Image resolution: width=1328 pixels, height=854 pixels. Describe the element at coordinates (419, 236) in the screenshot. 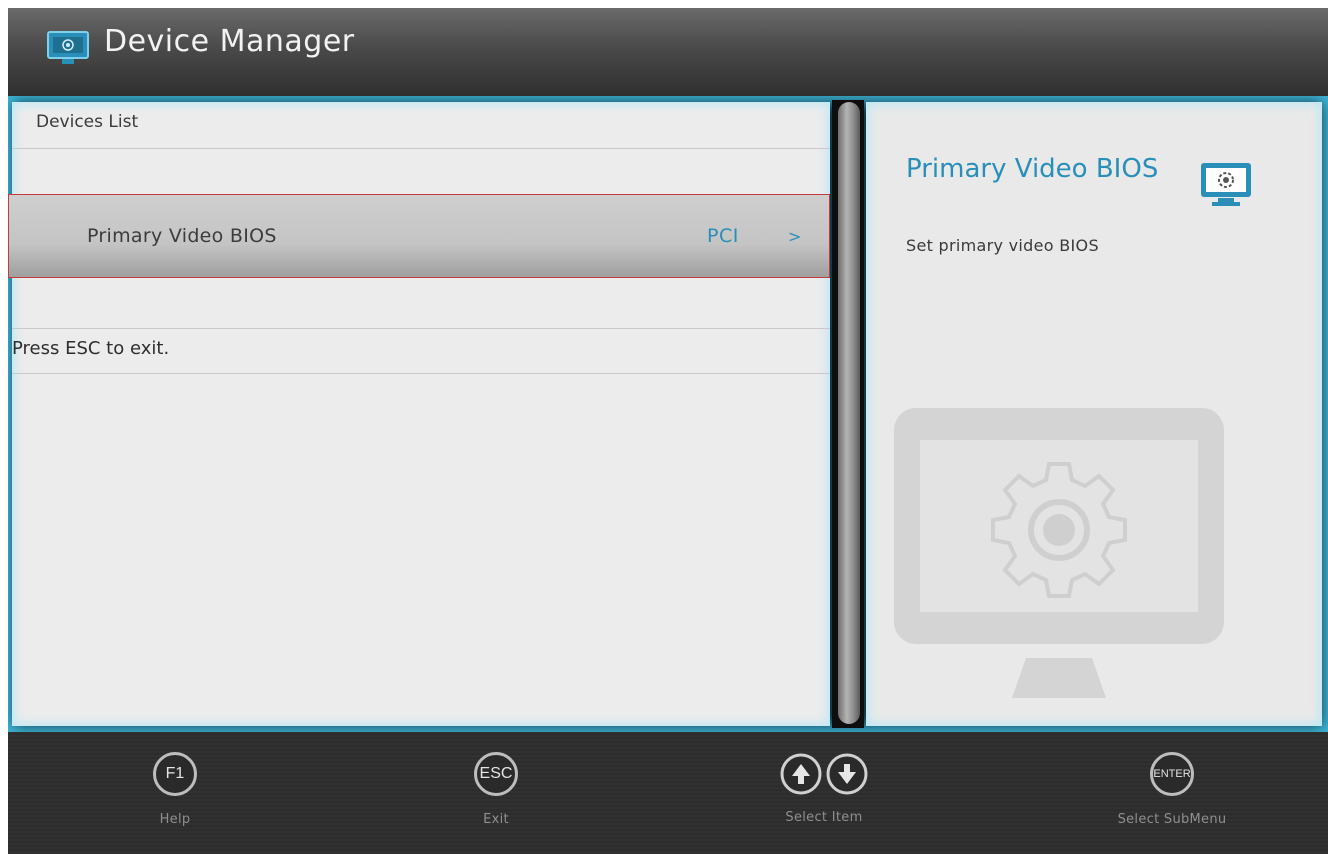

I see `menu-item-primary-video-bios: Primary Video BIOS PCI >` at that location.